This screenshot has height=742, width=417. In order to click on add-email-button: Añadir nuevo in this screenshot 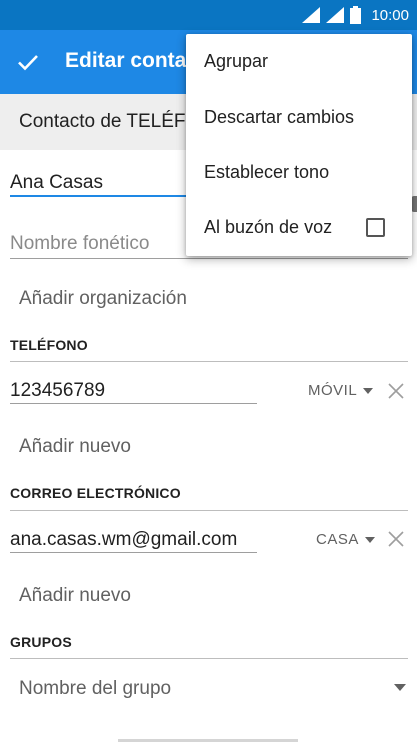, I will do `click(75, 596)`.